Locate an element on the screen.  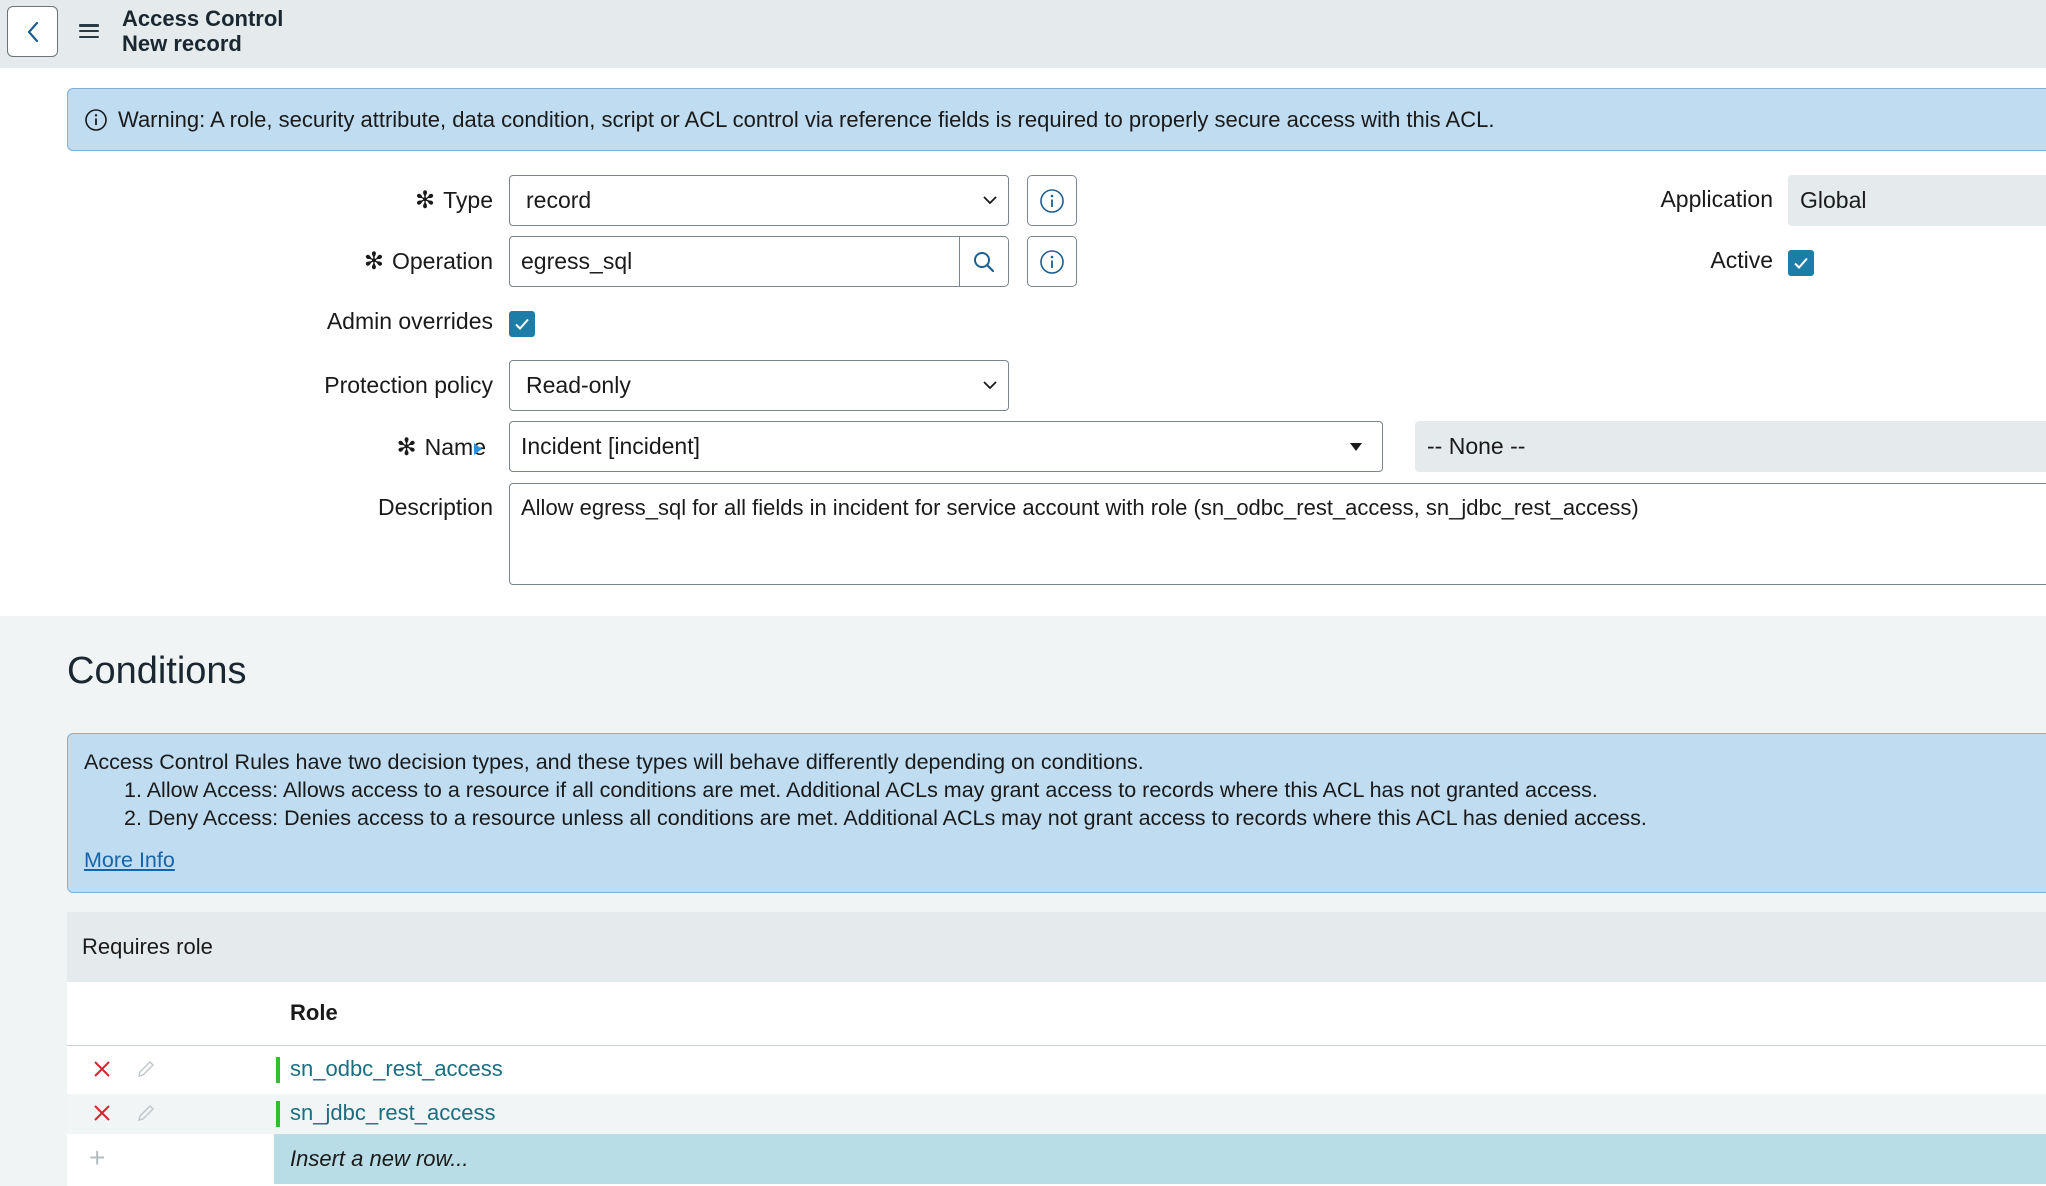
role-column-label: Role is located at coordinates (314, 1012).